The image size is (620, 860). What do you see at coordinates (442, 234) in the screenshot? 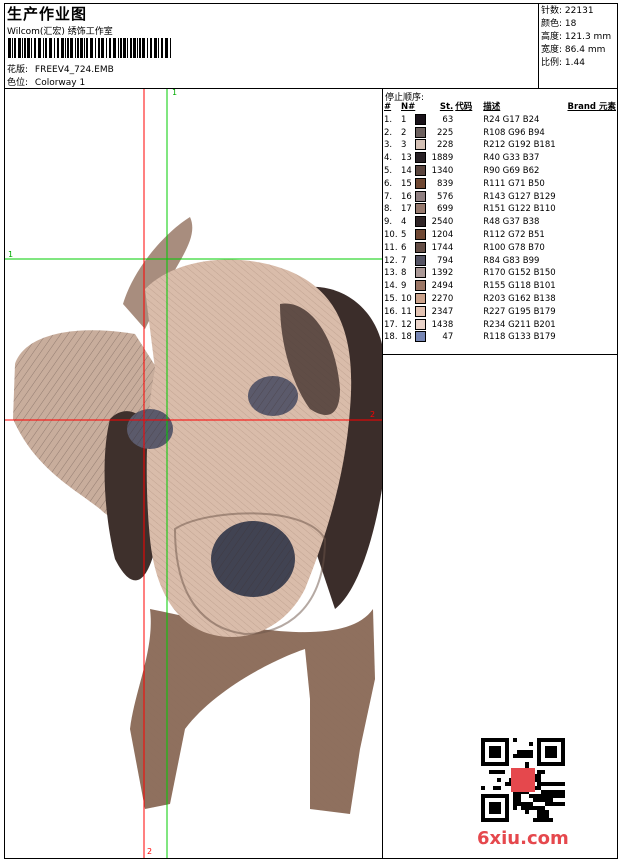
I see `row-stitches: 1204` at bounding box center [442, 234].